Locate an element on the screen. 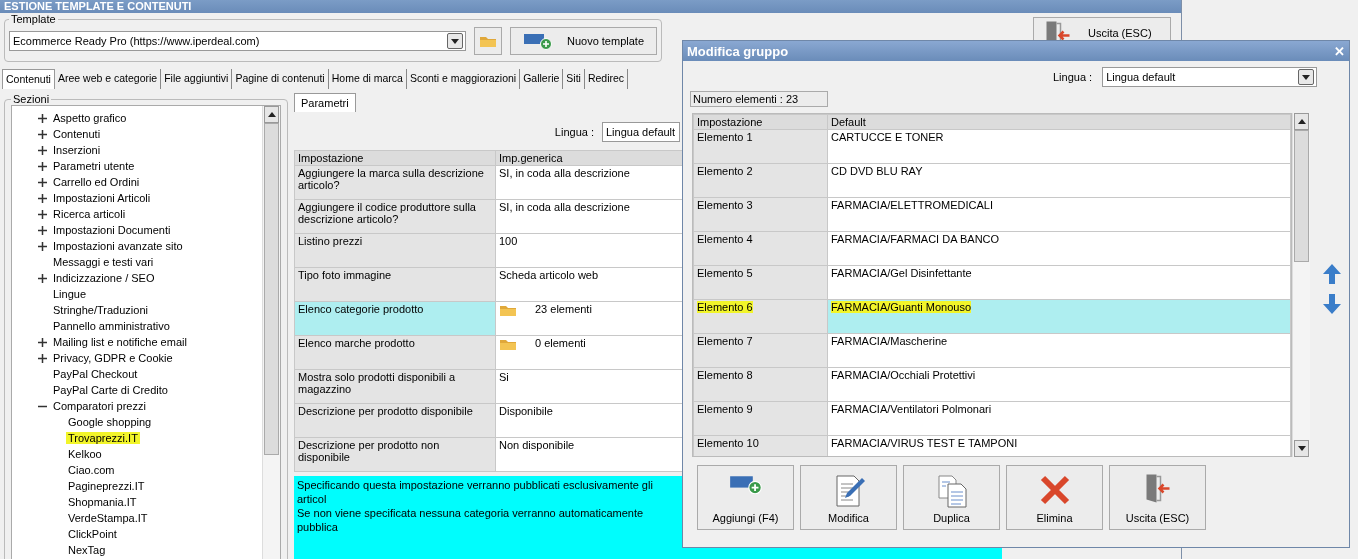 The image size is (1358, 559). value-cell: CD DVD BLU RAY is located at coordinates (1059, 180).